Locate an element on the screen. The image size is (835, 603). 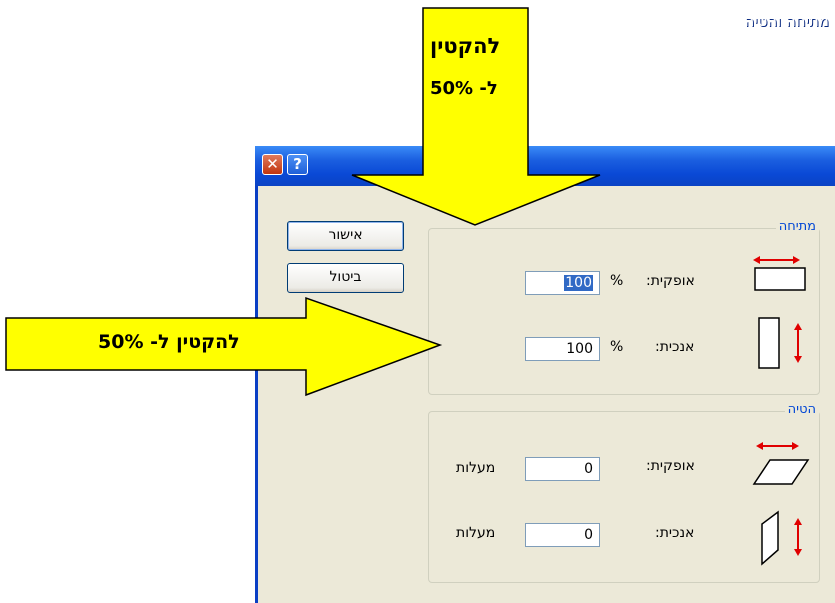
left-arrow-text: להקטין ל- 50% is located at coordinates (169, 342).